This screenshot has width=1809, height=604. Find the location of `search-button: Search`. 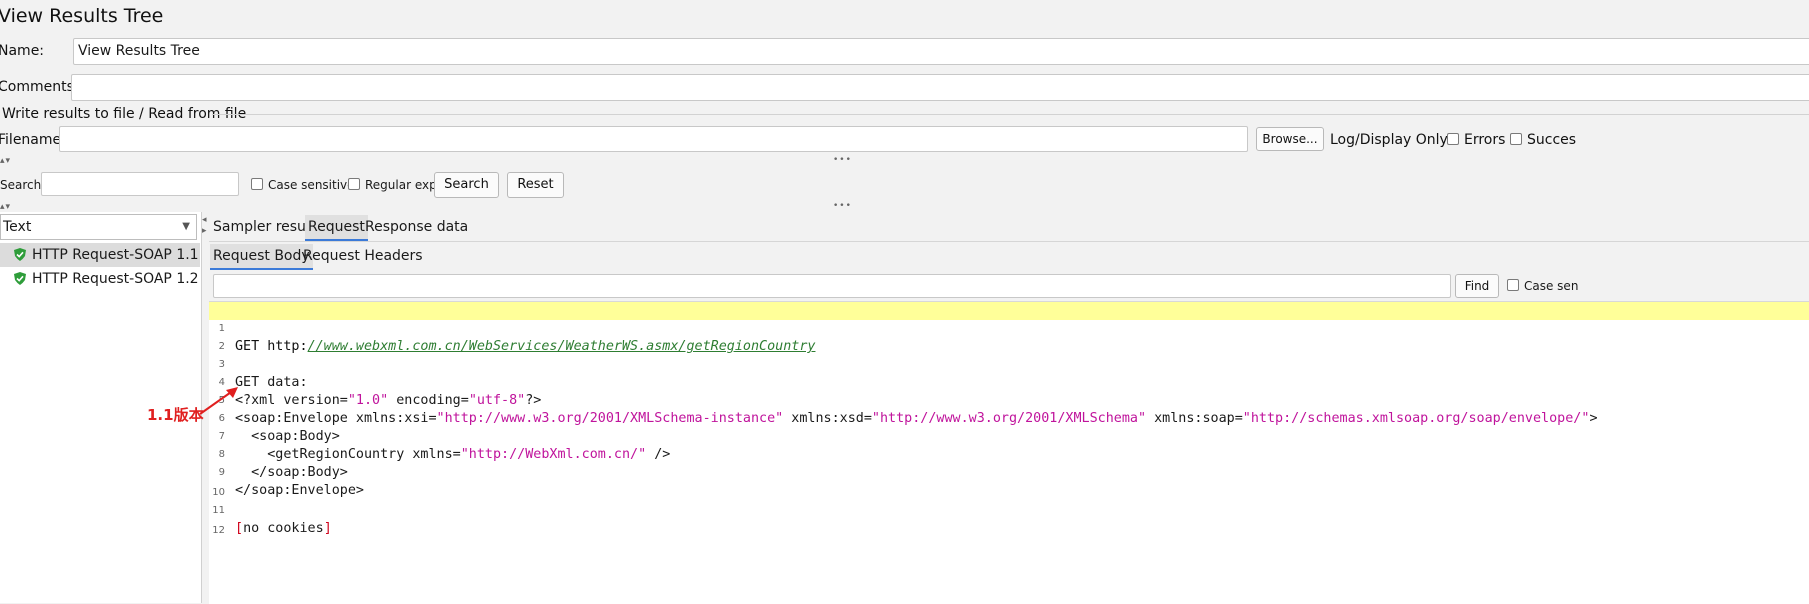

search-button: Search is located at coordinates (466, 185).